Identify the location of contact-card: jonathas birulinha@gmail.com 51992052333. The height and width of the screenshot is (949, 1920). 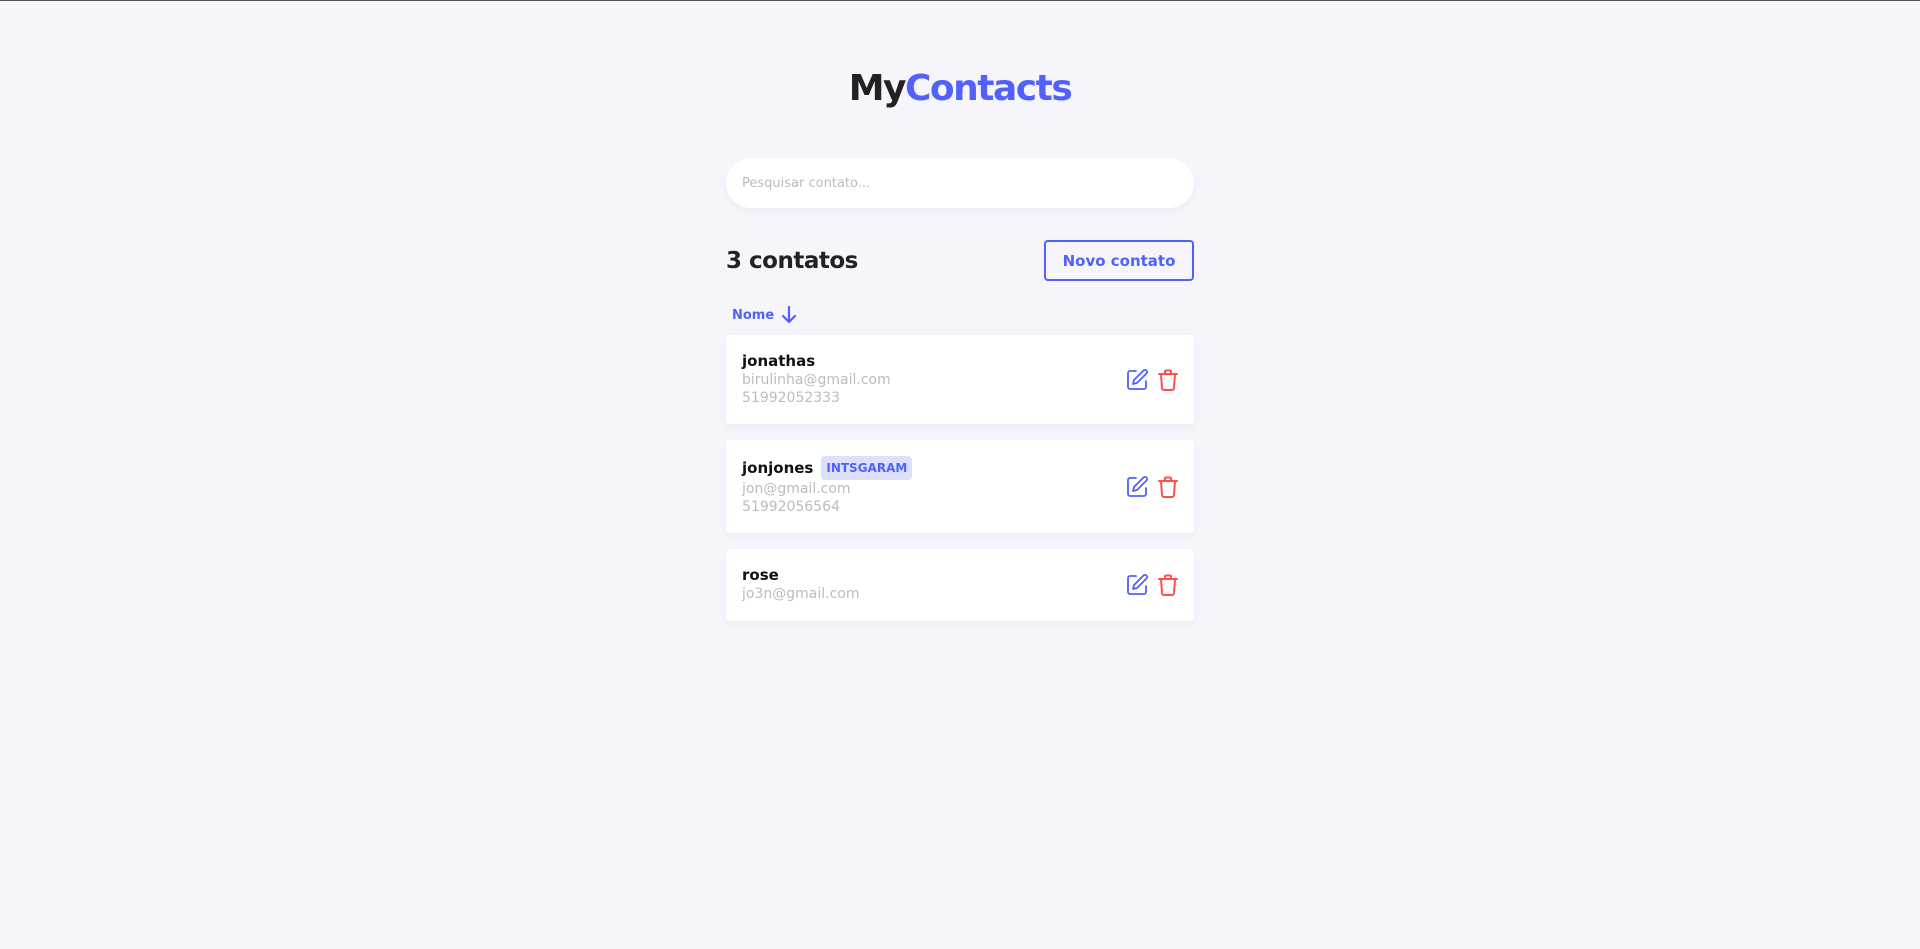
(960, 379).